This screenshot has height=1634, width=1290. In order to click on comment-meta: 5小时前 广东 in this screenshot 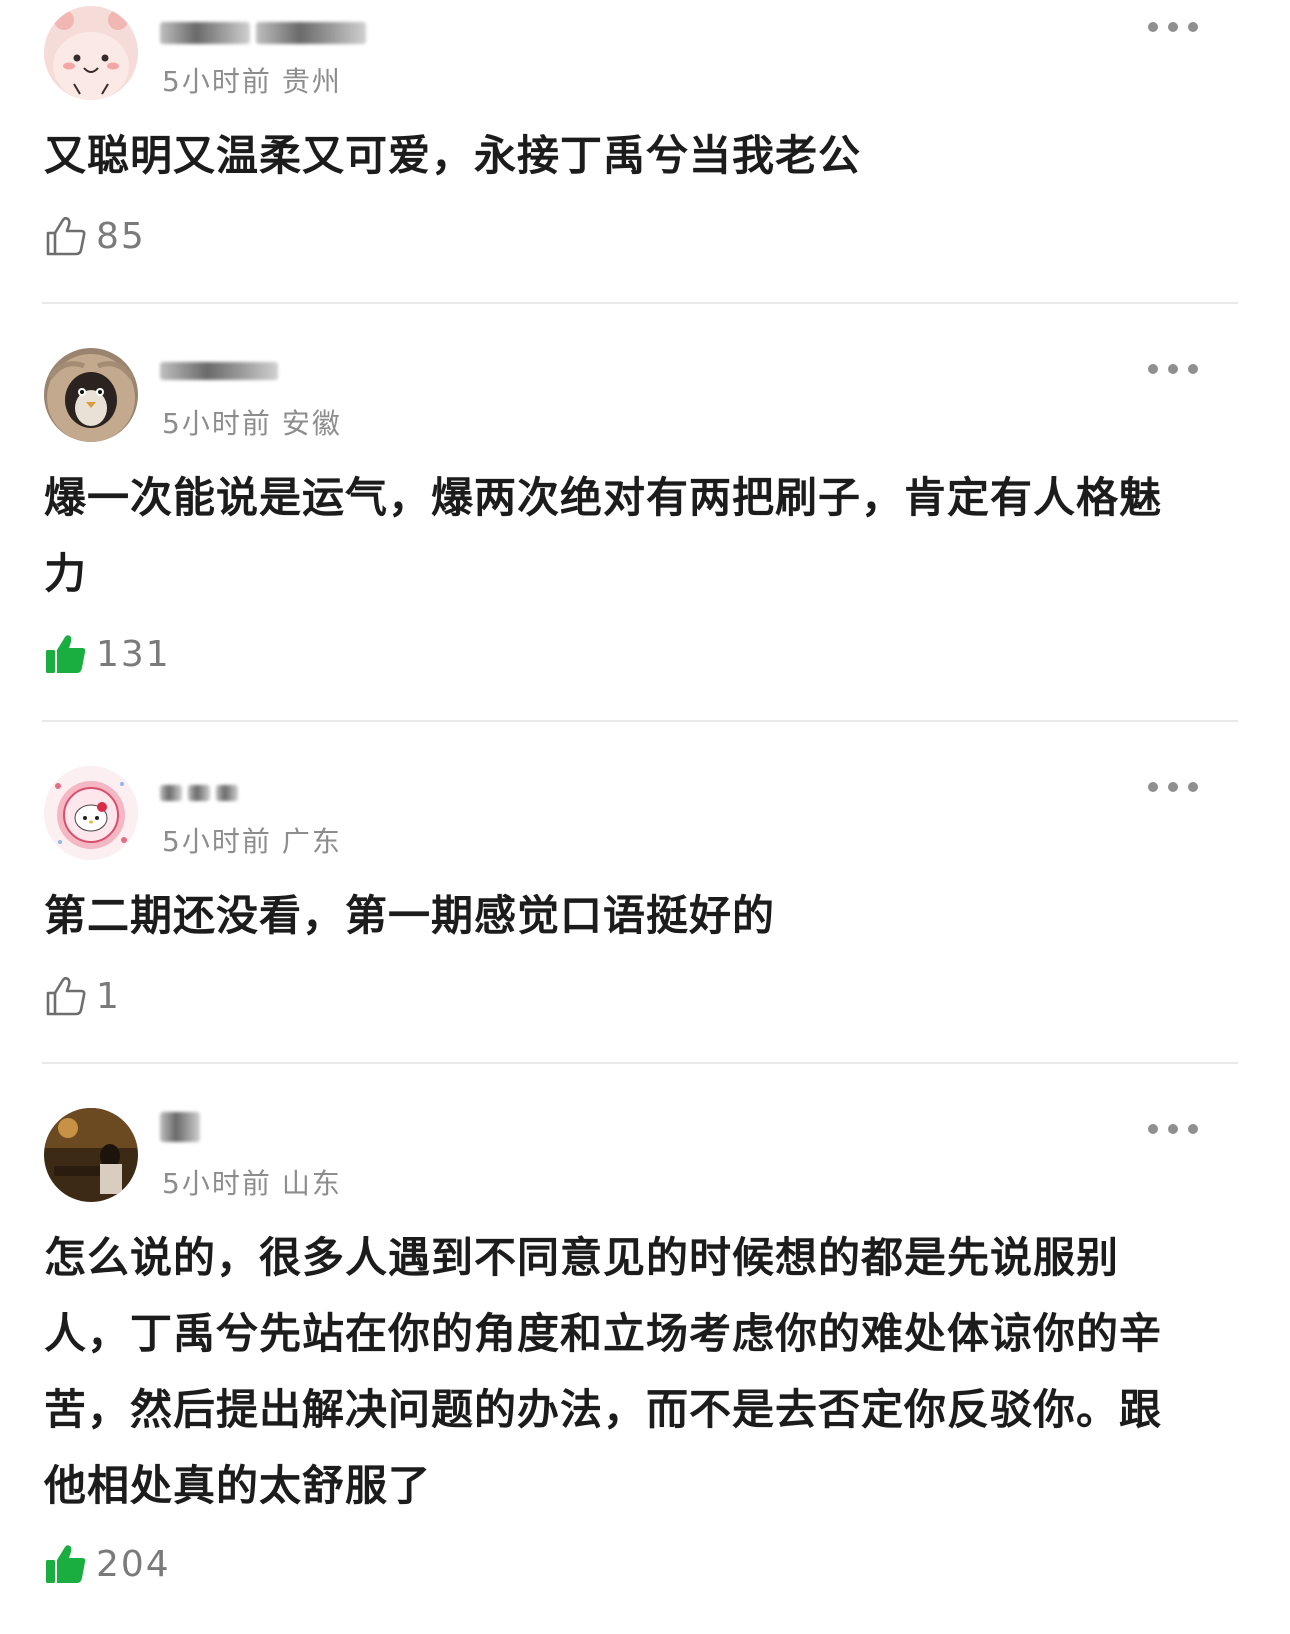, I will do `click(252, 840)`.